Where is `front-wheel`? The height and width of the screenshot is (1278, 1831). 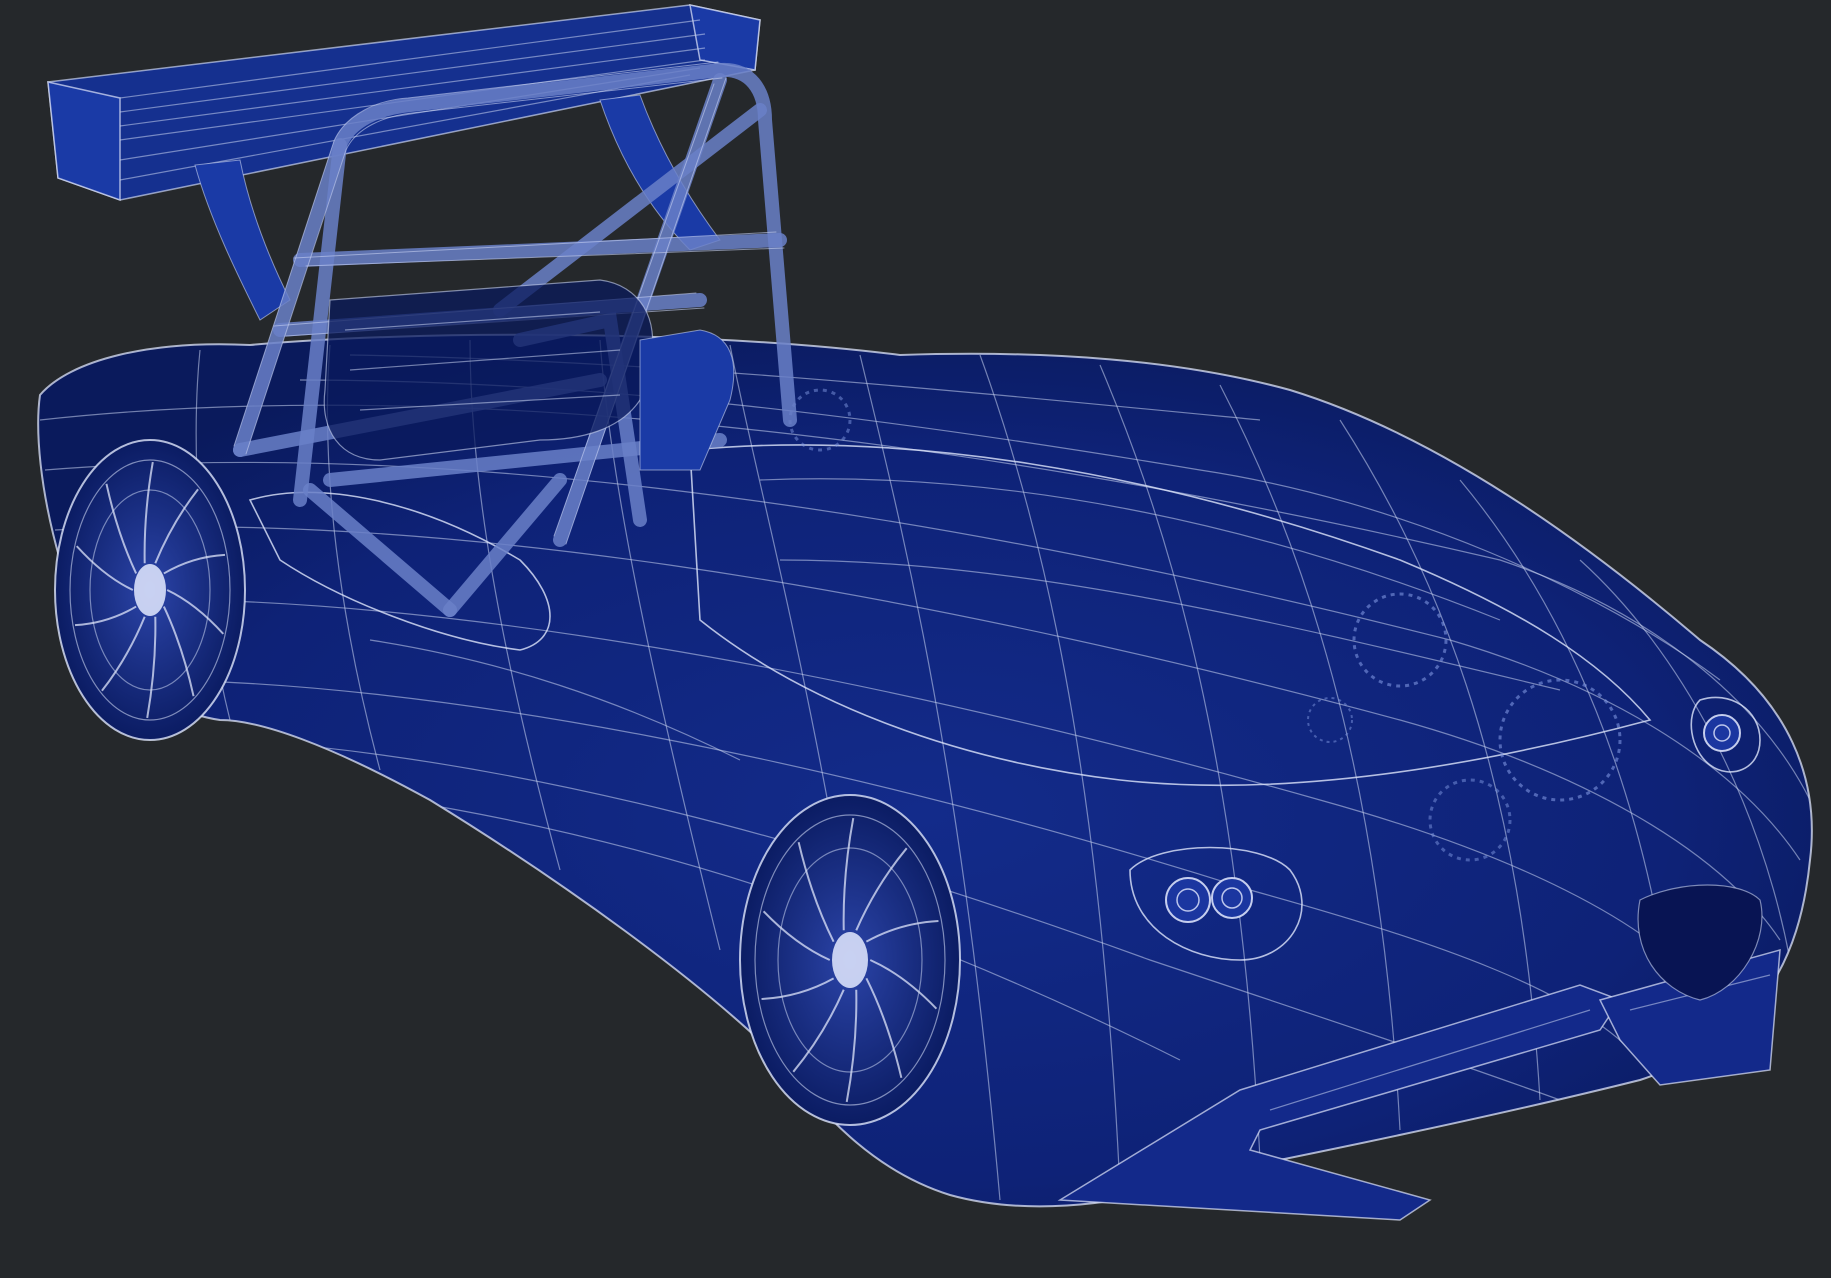
front-wheel is located at coordinates (850, 960).